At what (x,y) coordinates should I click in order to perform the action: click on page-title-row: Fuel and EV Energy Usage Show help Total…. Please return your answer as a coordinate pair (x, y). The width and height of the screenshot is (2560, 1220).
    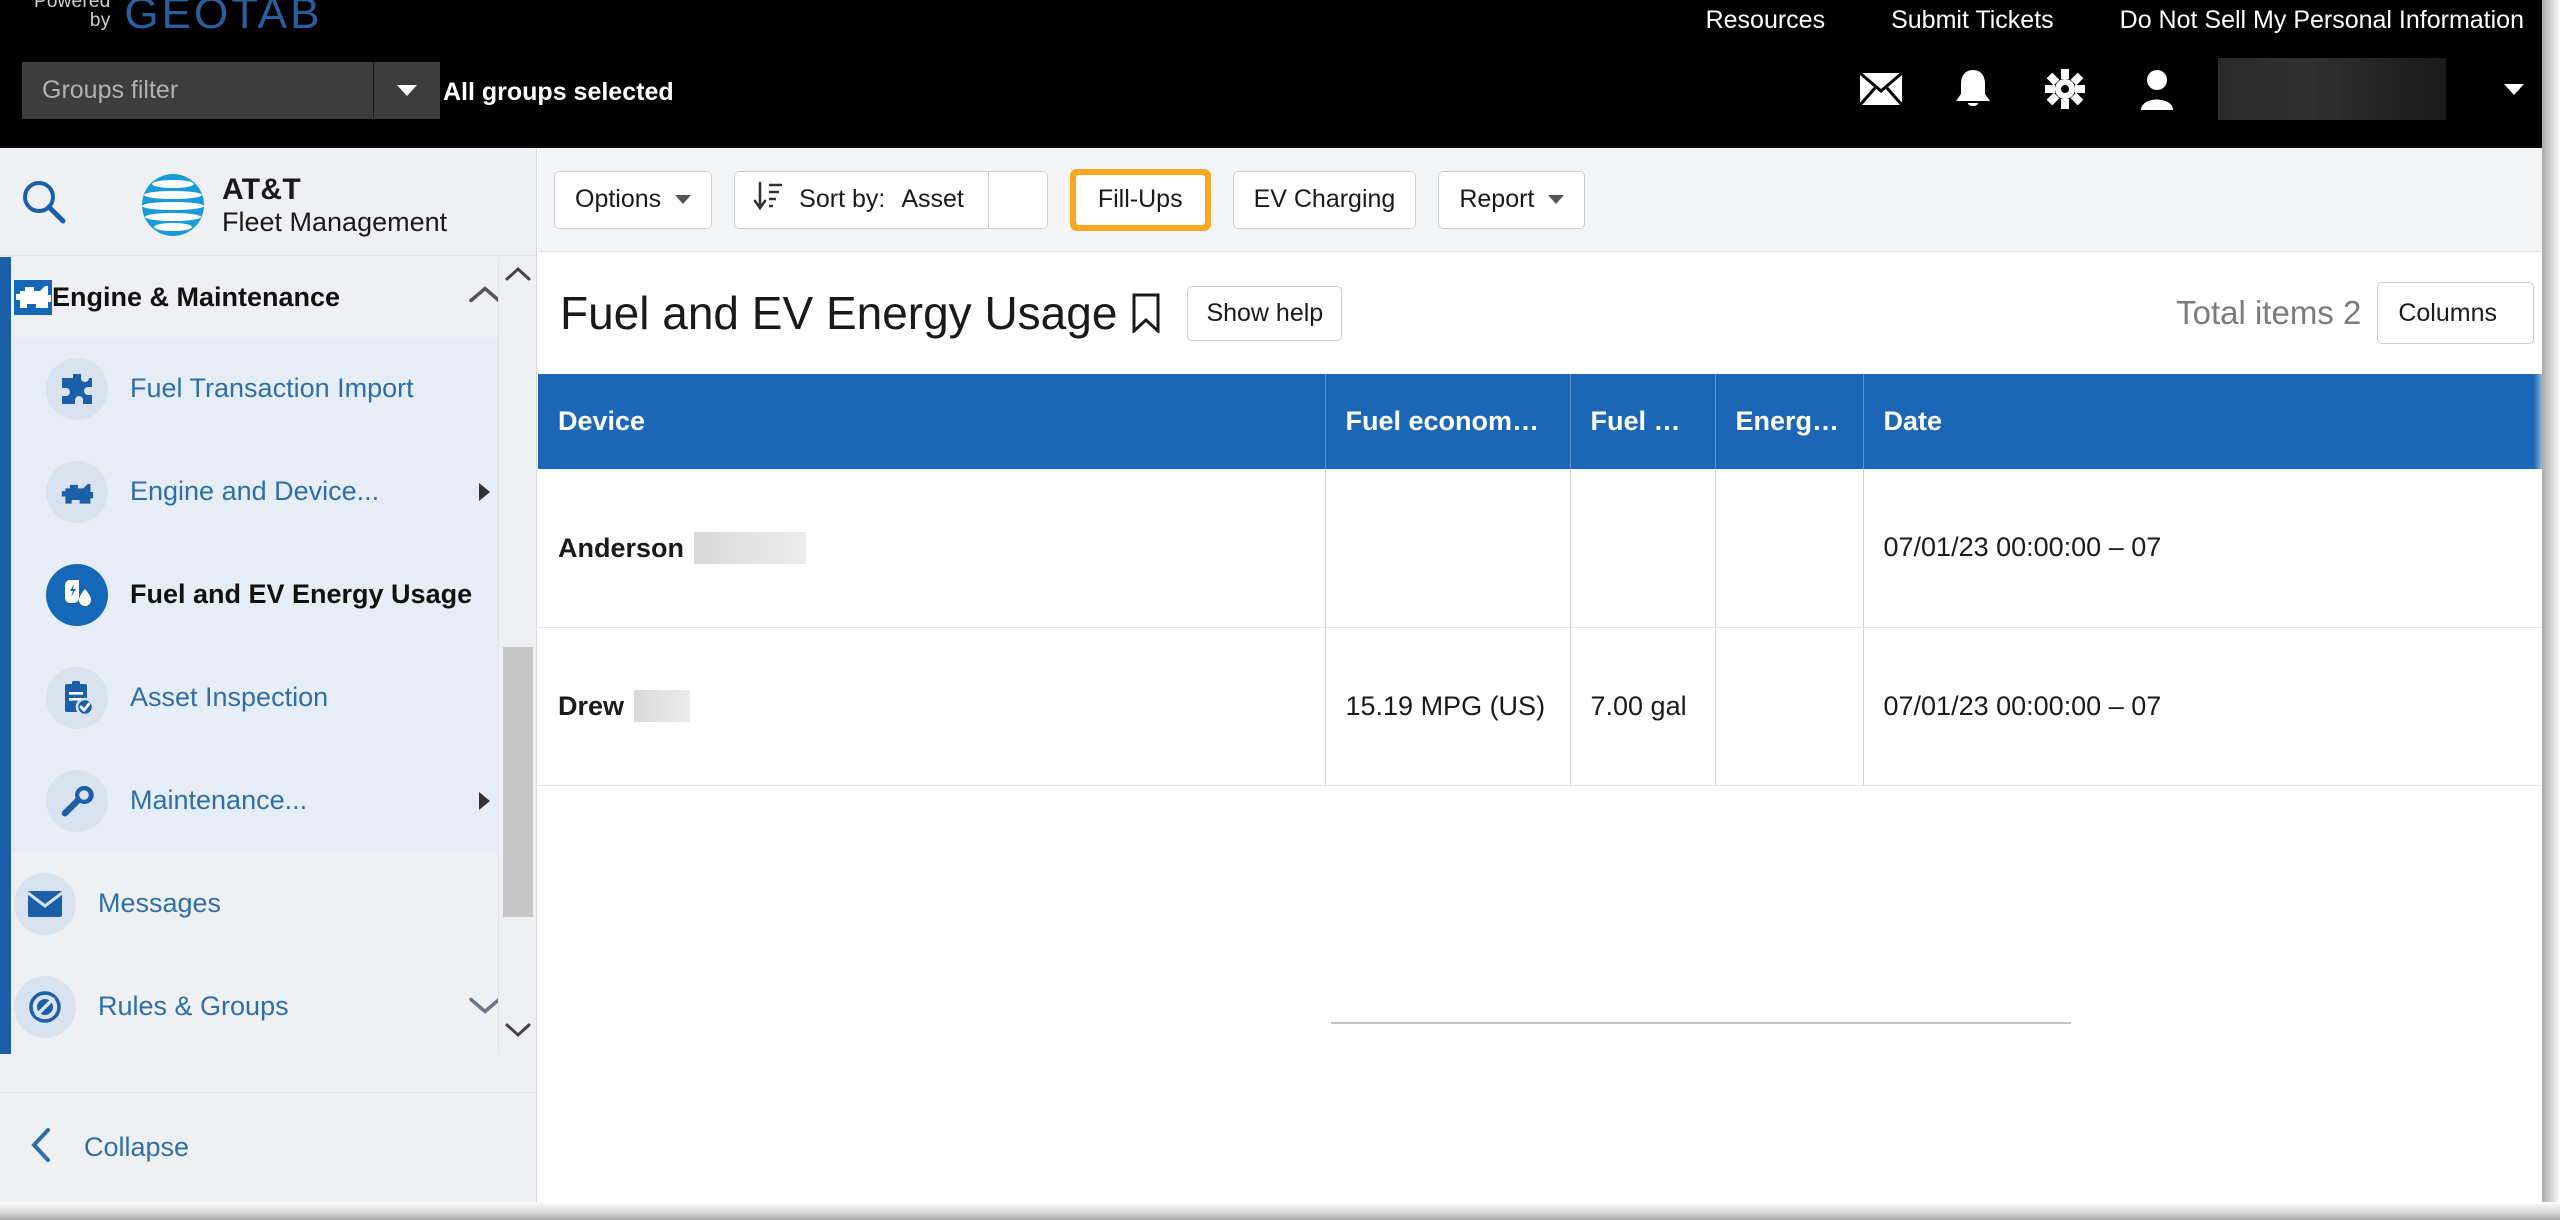
    Looking at the image, I should click on (1549, 313).